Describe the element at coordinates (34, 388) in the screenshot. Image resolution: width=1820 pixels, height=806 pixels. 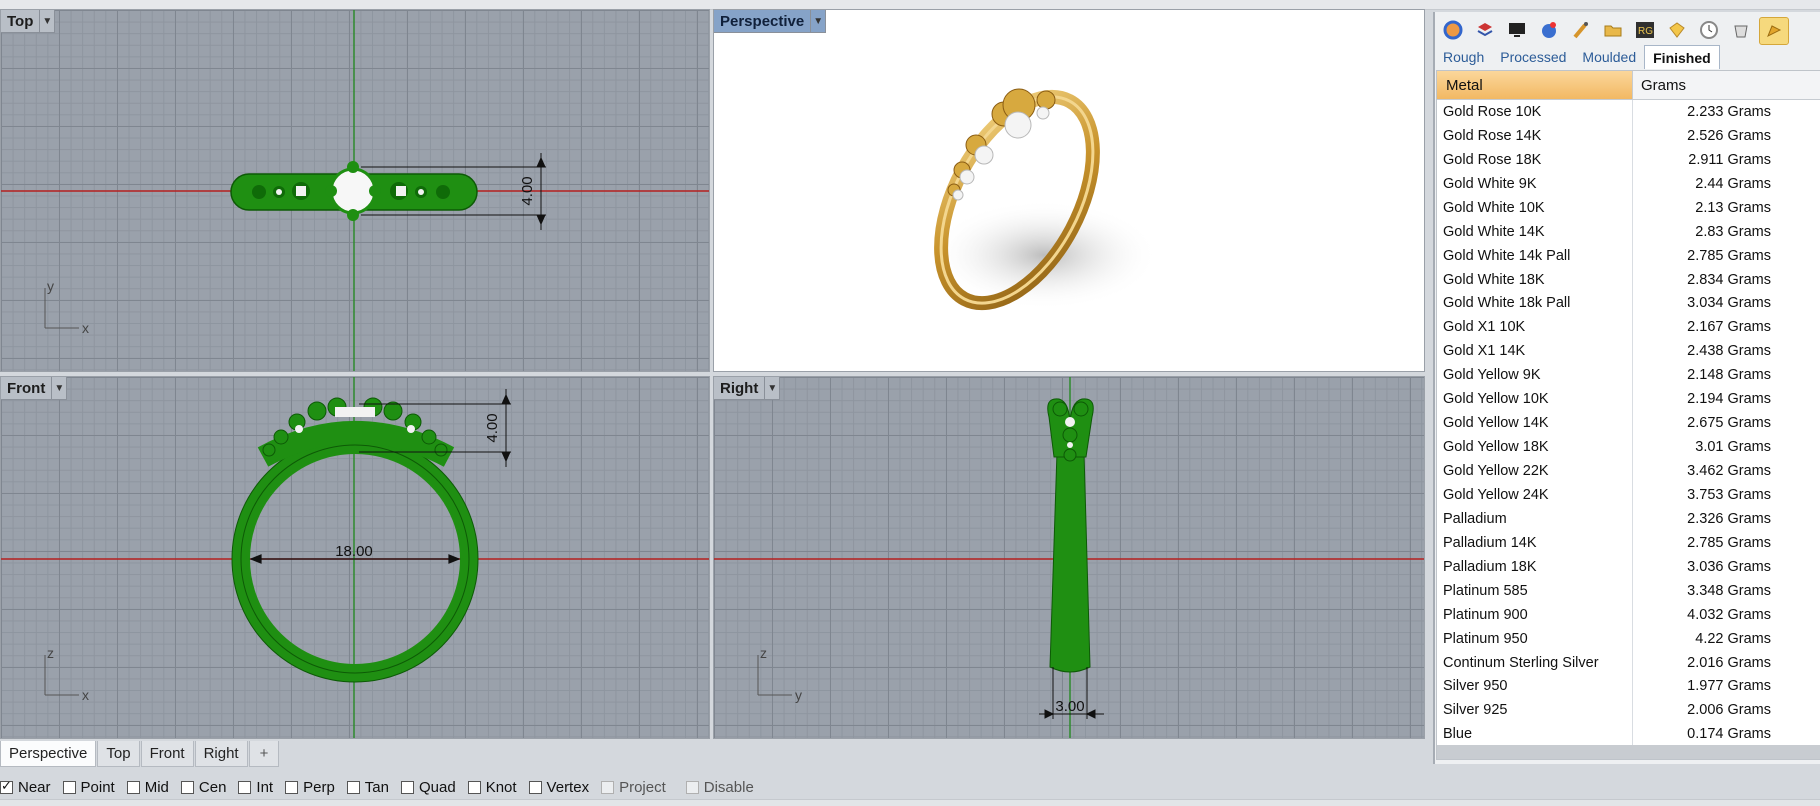
I see `viewport-label-front: Front ▼` at that location.